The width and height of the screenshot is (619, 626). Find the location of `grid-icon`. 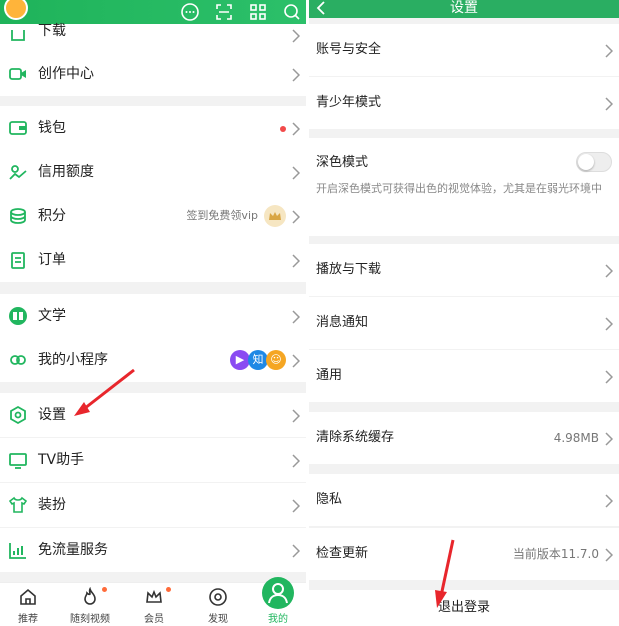

grid-icon is located at coordinates (258, 12).